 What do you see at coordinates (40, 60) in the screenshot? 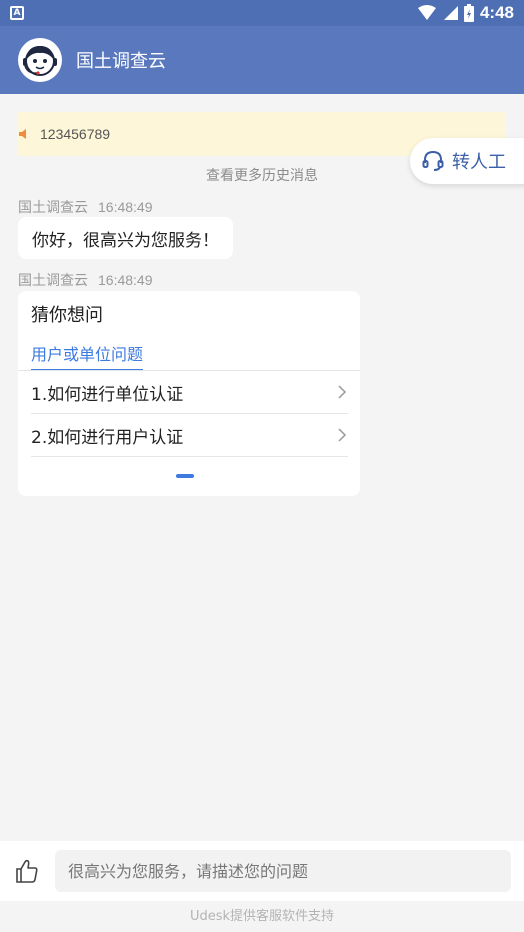
I see `agent-avatar-icon` at bounding box center [40, 60].